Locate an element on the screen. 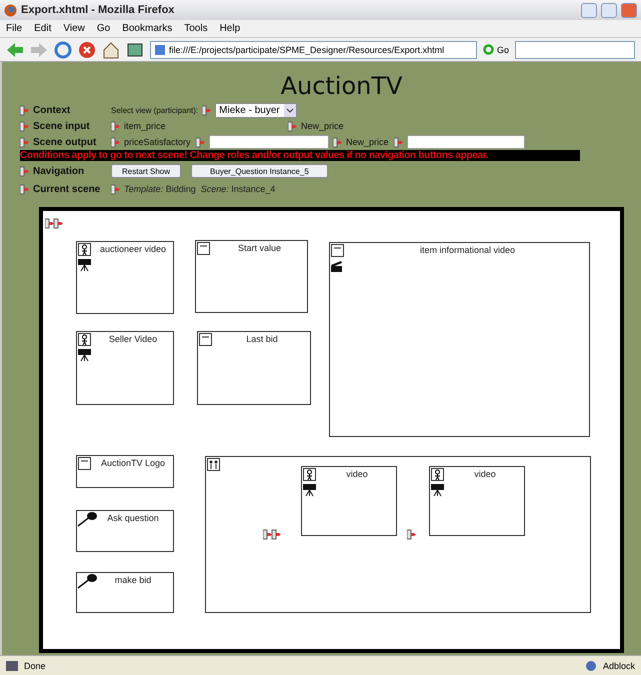 The image size is (641, 675). component-title: Ask question is located at coordinates (133, 518).